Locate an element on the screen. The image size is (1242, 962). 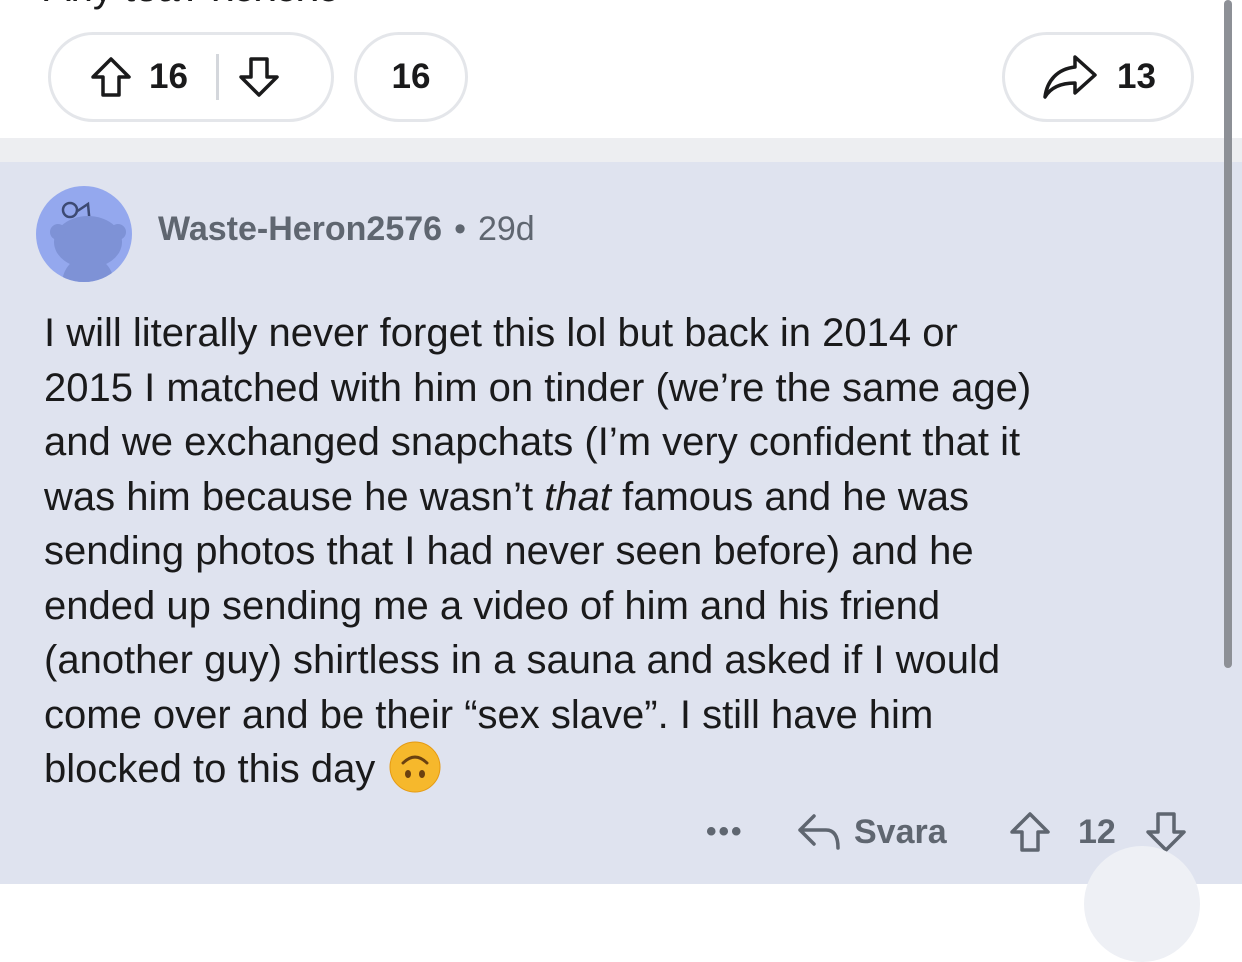
comment-upvote-button is located at coordinates (1030, 832).